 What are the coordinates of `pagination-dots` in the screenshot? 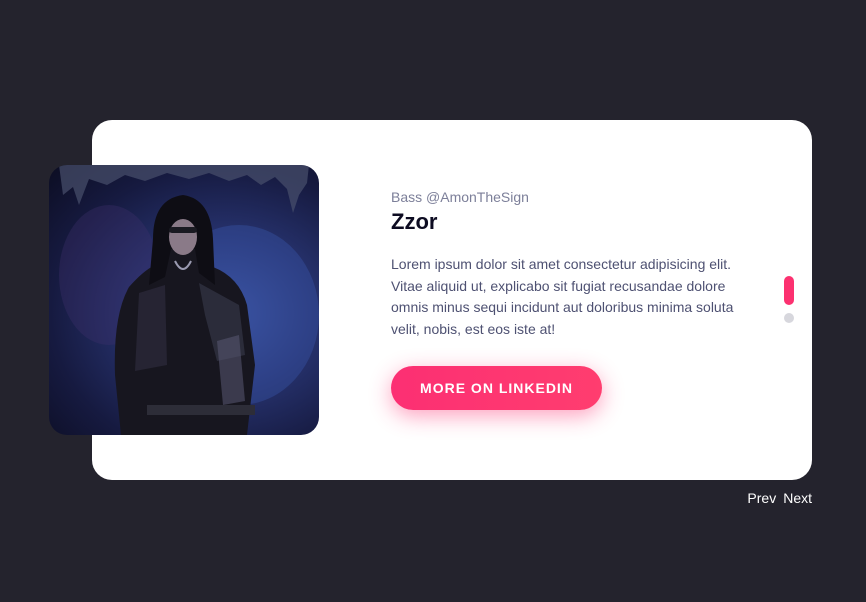 It's located at (789, 303).